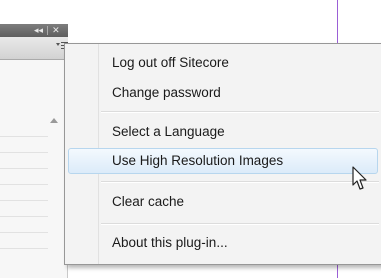 This screenshot has height=278, width=381. What do you see at coordinates (168, 132) in the screenshot?
I see `menu-item-select-language: Select a Language` at bounding box center [168, 132].